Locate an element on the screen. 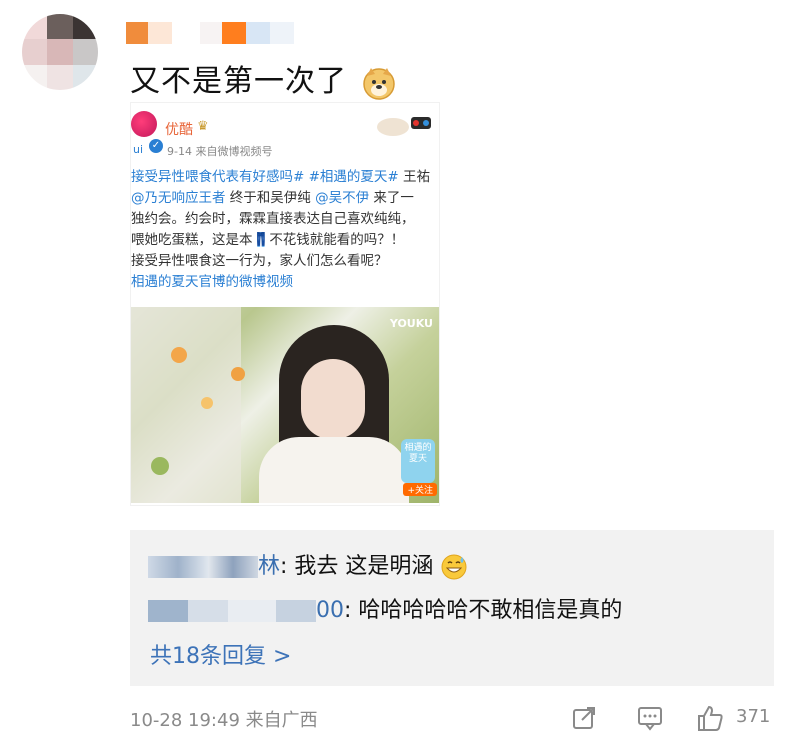 Image resolution: width=800 pixels, height=740 pixels. comment-content: 又不是第一次了 is located at coordinates (238, 81).